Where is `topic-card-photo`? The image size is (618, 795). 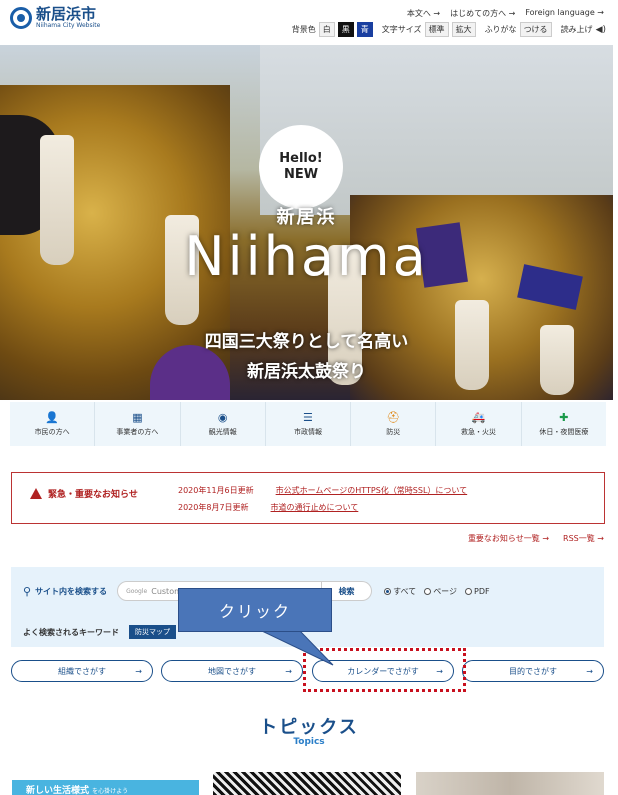 topic-card-photo is located at coordinates (510, 783).